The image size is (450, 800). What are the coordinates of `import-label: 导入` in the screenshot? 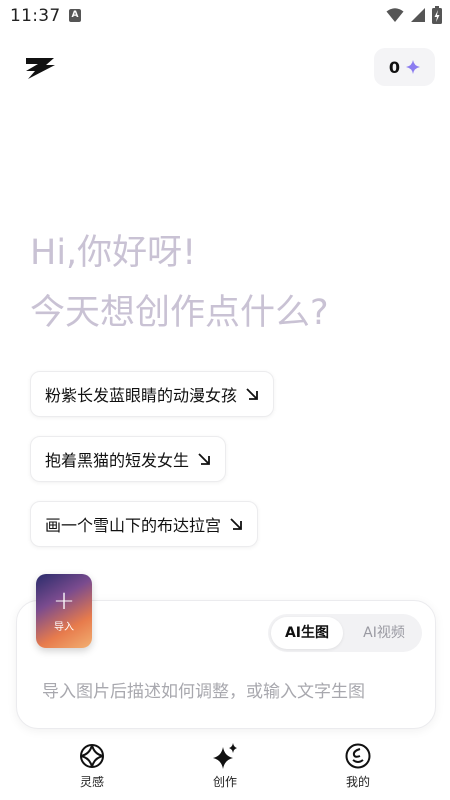 It's located at (64, 627).